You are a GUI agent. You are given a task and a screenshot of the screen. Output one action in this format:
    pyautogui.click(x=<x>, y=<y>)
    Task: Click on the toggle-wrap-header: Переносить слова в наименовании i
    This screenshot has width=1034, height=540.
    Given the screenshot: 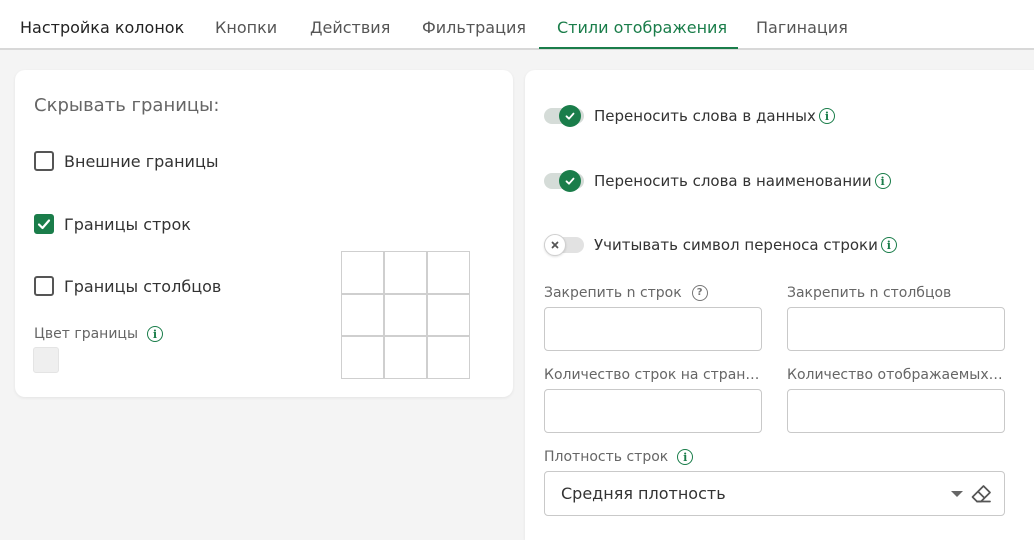 What is the action you would take?
    pyautogui.click(x=717, y=181)
    